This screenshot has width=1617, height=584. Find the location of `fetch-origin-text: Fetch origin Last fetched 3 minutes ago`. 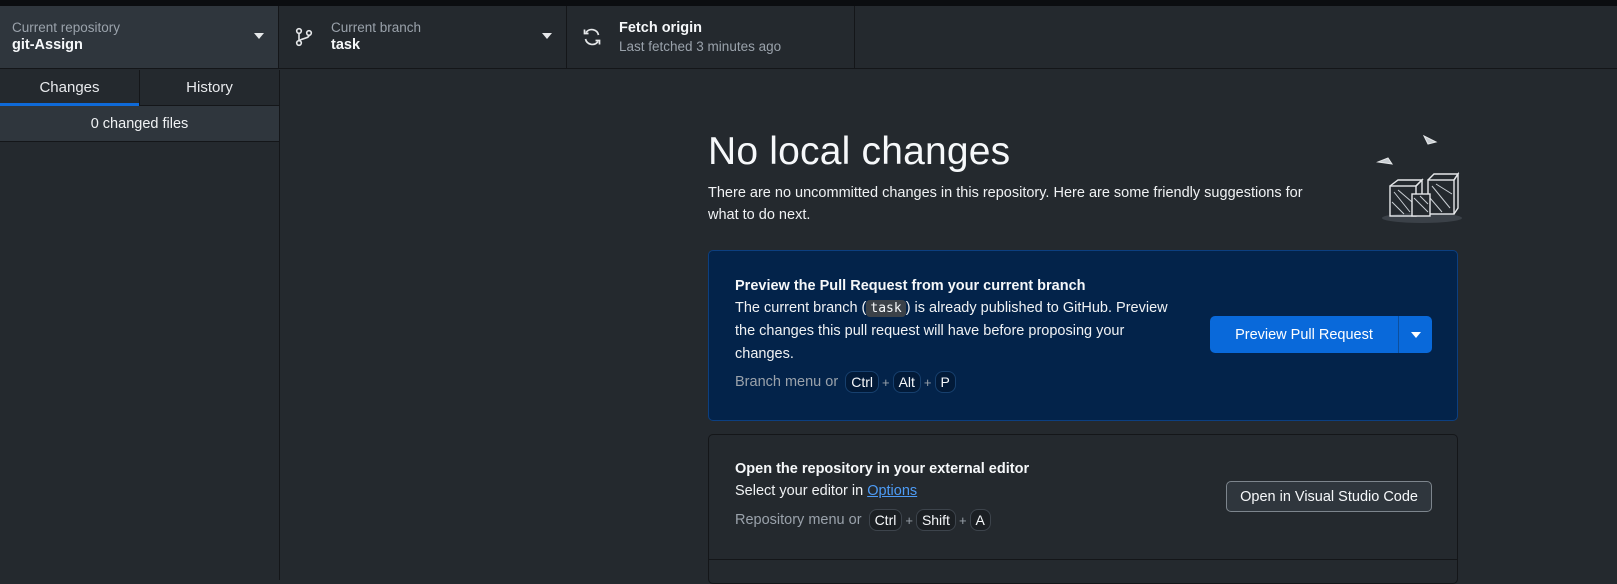

fetch-origin-text: Fetch origin Last fetched 3 minutes ago is located at coordinates (700, 37).